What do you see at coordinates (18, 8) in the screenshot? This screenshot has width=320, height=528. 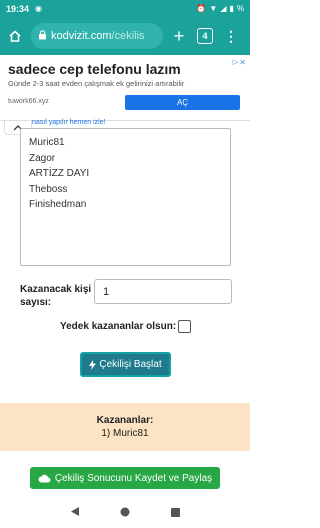 I see `status-time: 19:34` at bounding box center [18, 8].